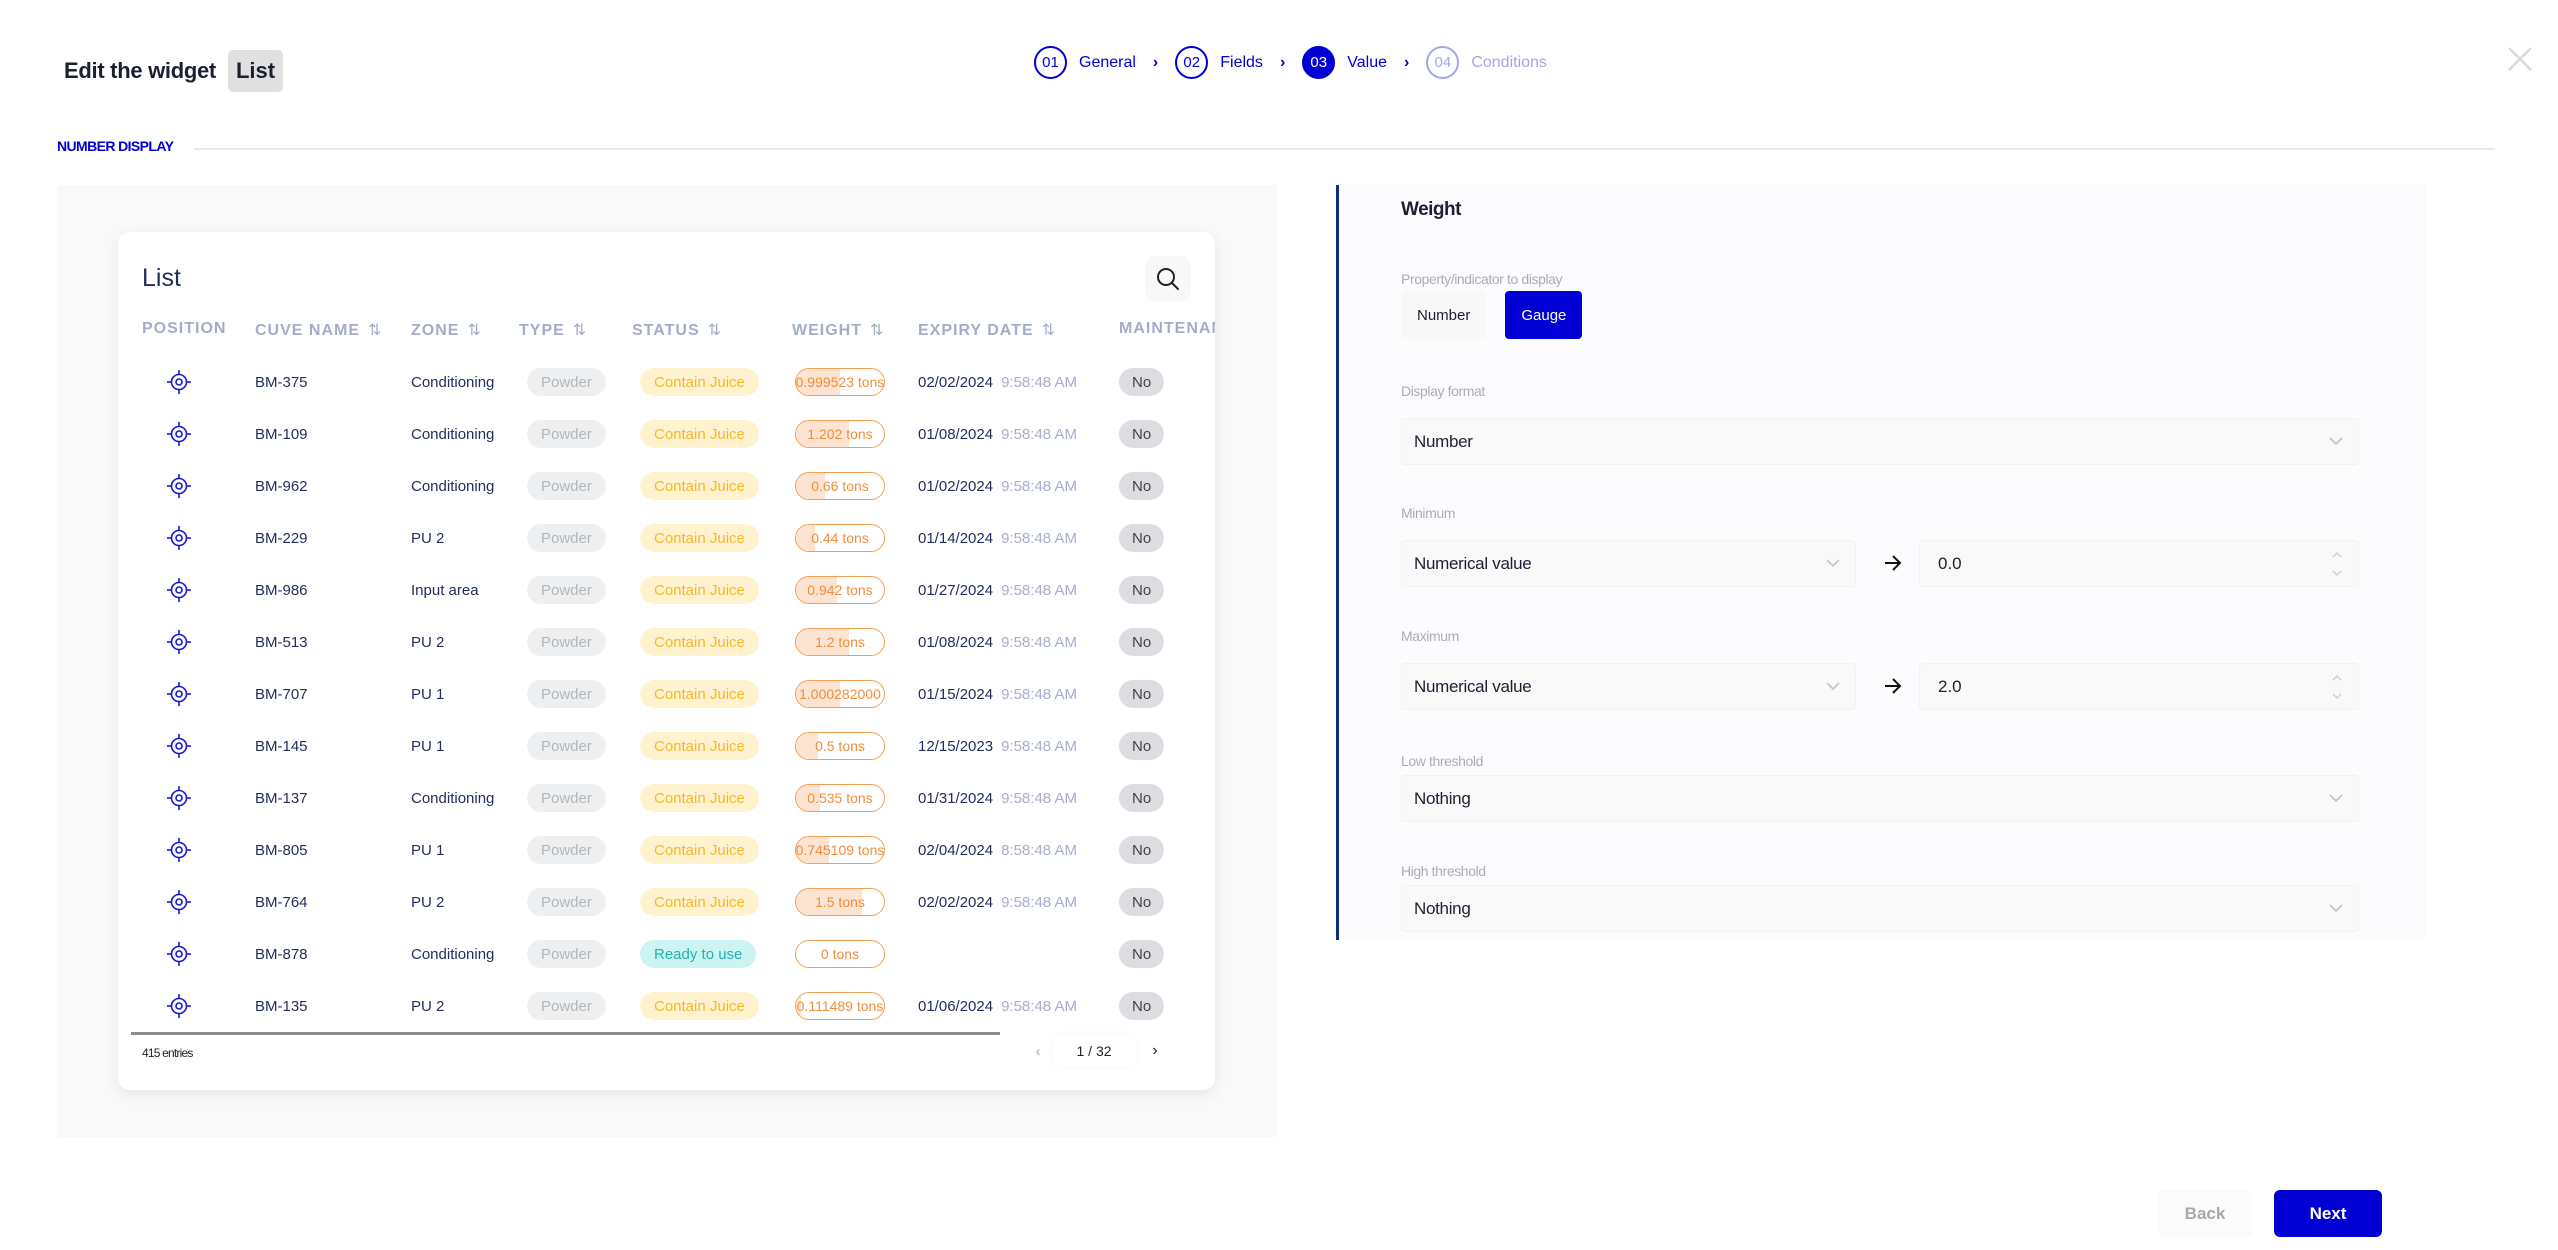  I want to click on option-gauge: Gauge, so click(1544, 315).